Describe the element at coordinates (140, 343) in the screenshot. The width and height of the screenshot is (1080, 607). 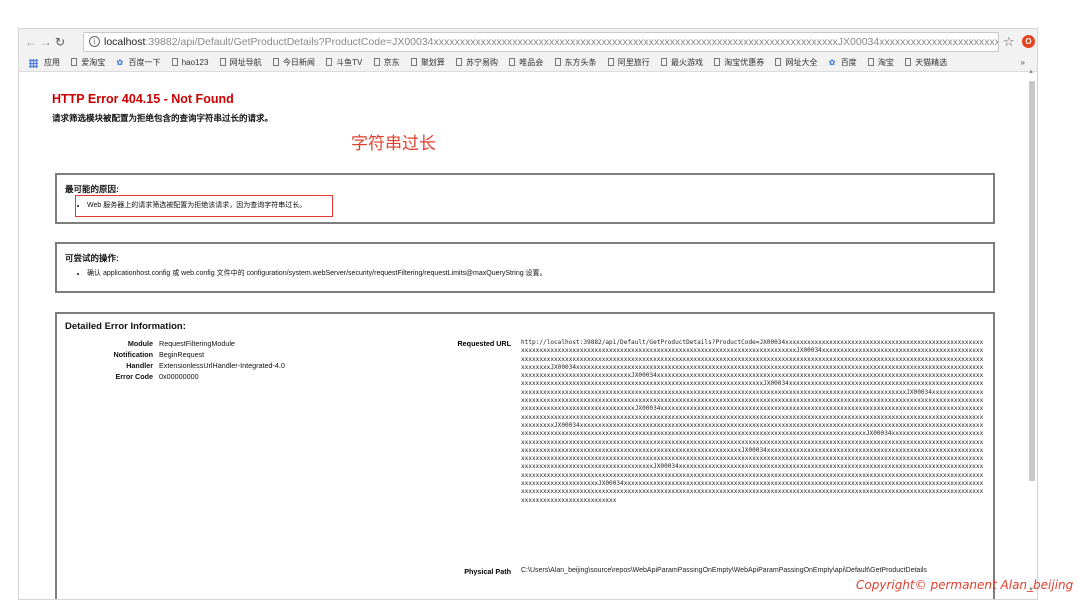
I see `detail-label: Module` at that location.